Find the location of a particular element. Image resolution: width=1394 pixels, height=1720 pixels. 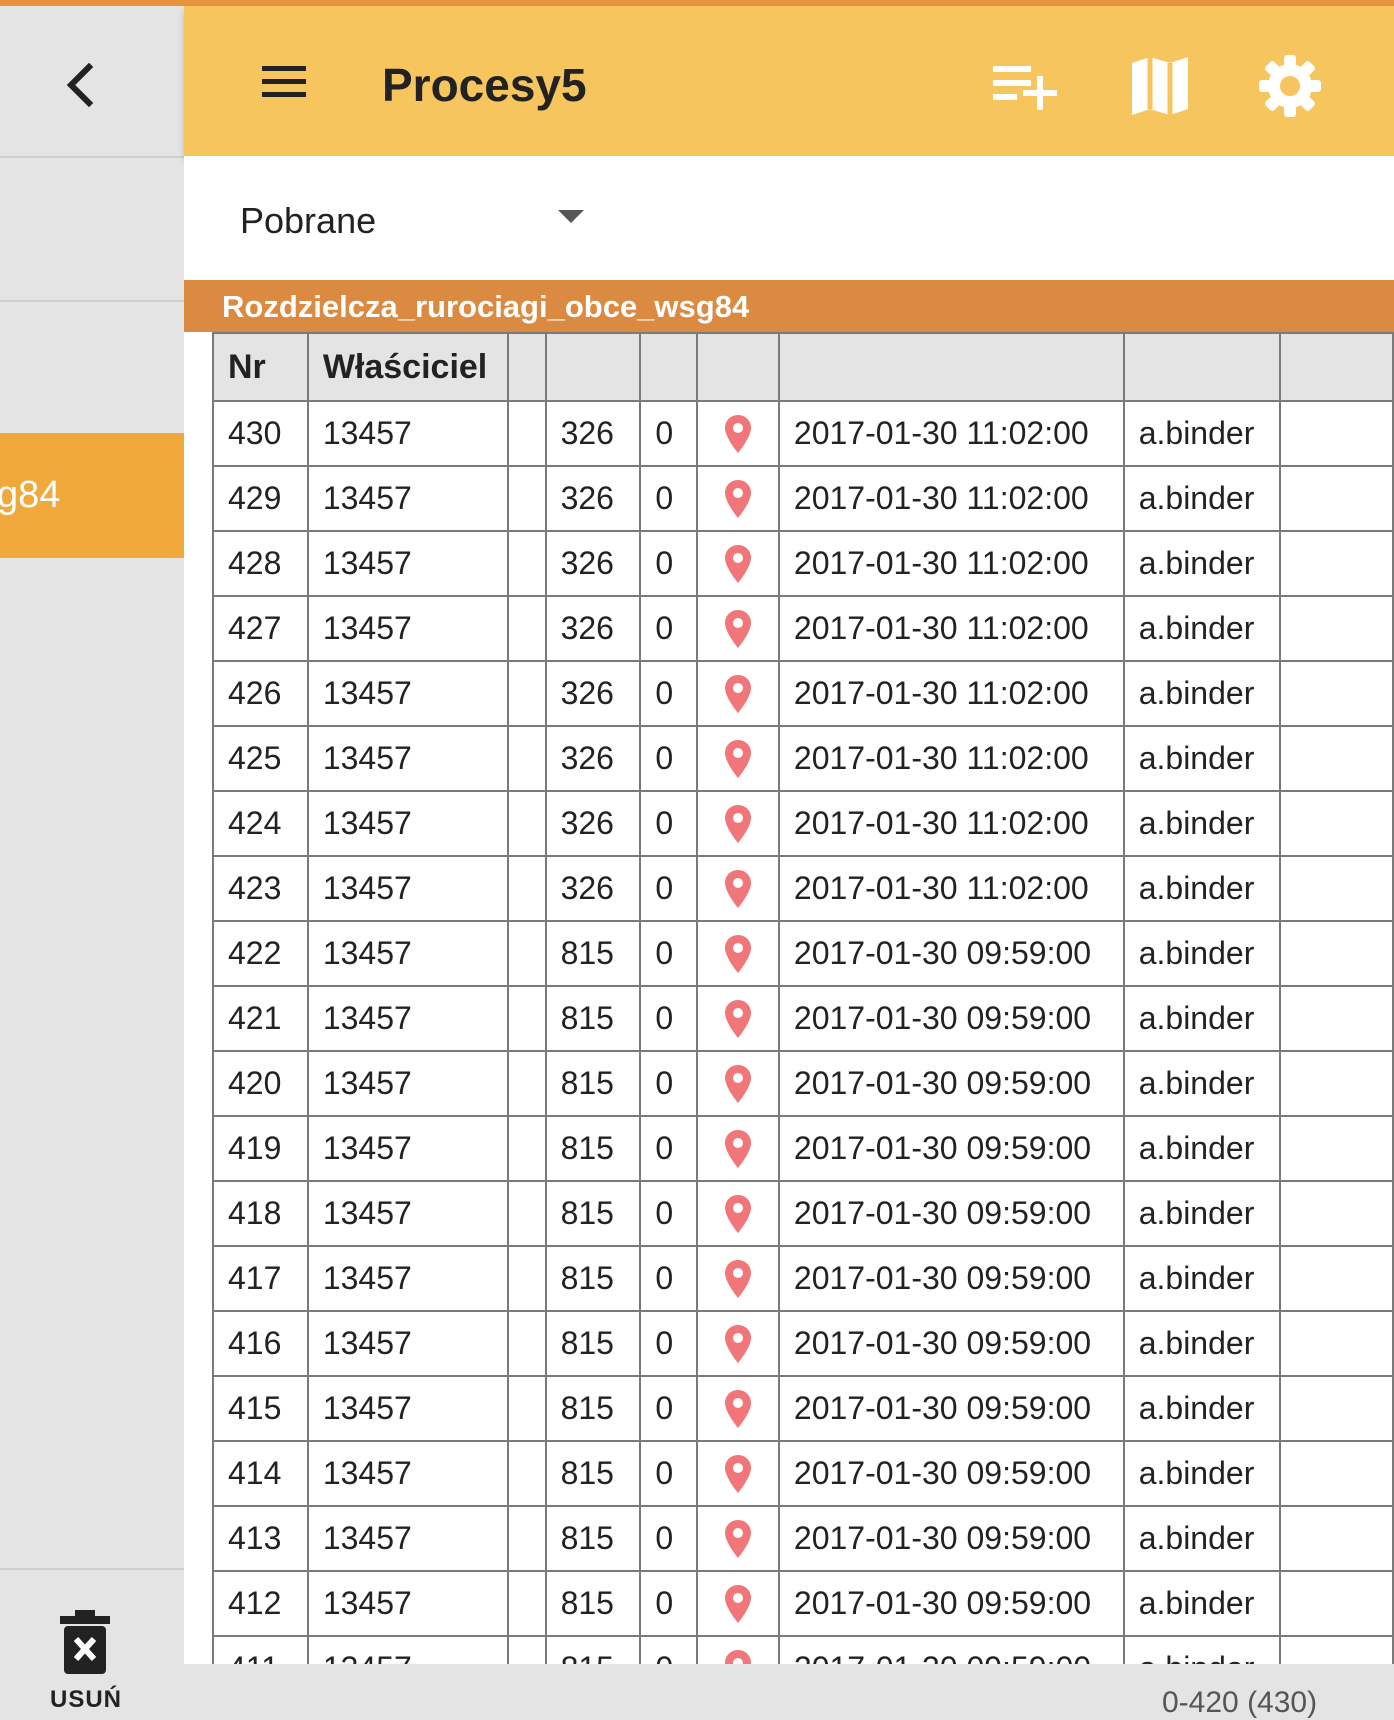

table-row: 429 13457 326 0 2017-01-30 11:02:00 a.binder is located at coordinates (803, 498).